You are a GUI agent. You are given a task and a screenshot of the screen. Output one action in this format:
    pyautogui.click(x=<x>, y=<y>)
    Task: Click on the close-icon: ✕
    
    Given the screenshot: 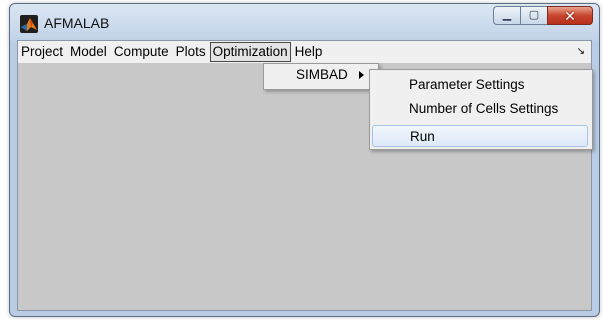 What is the action you would take?
    pyautogui.click(x=570, y=15)
    